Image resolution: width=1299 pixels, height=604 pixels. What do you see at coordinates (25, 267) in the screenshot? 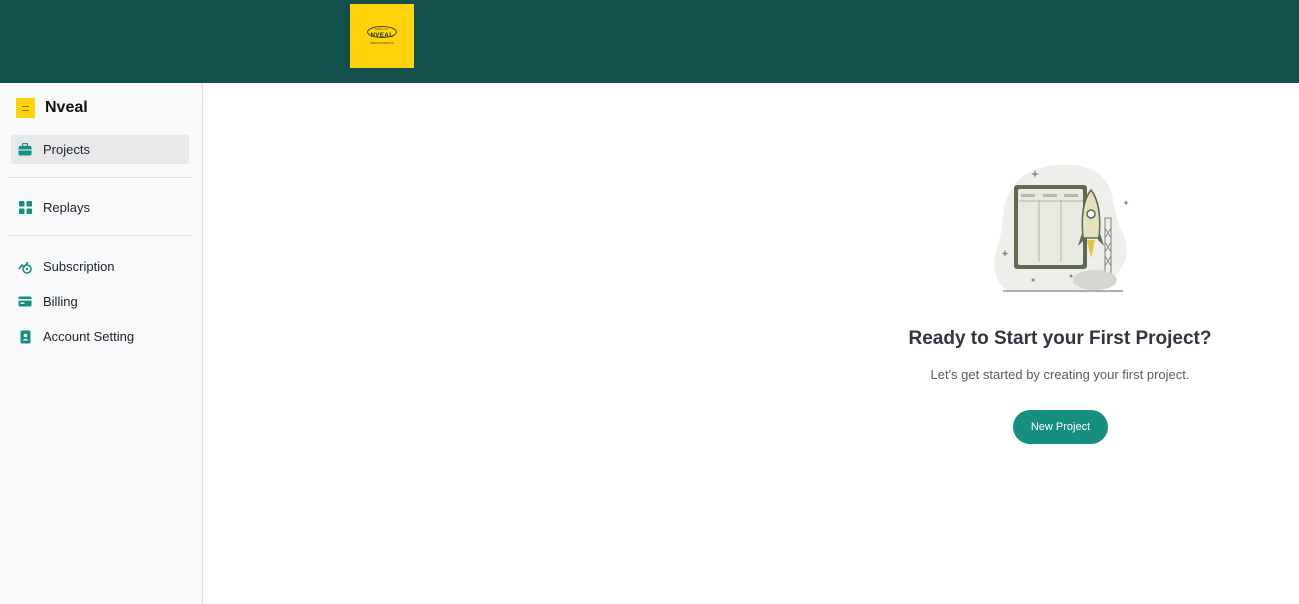
I see `subscription-icon` at bounding box center [25, 267].